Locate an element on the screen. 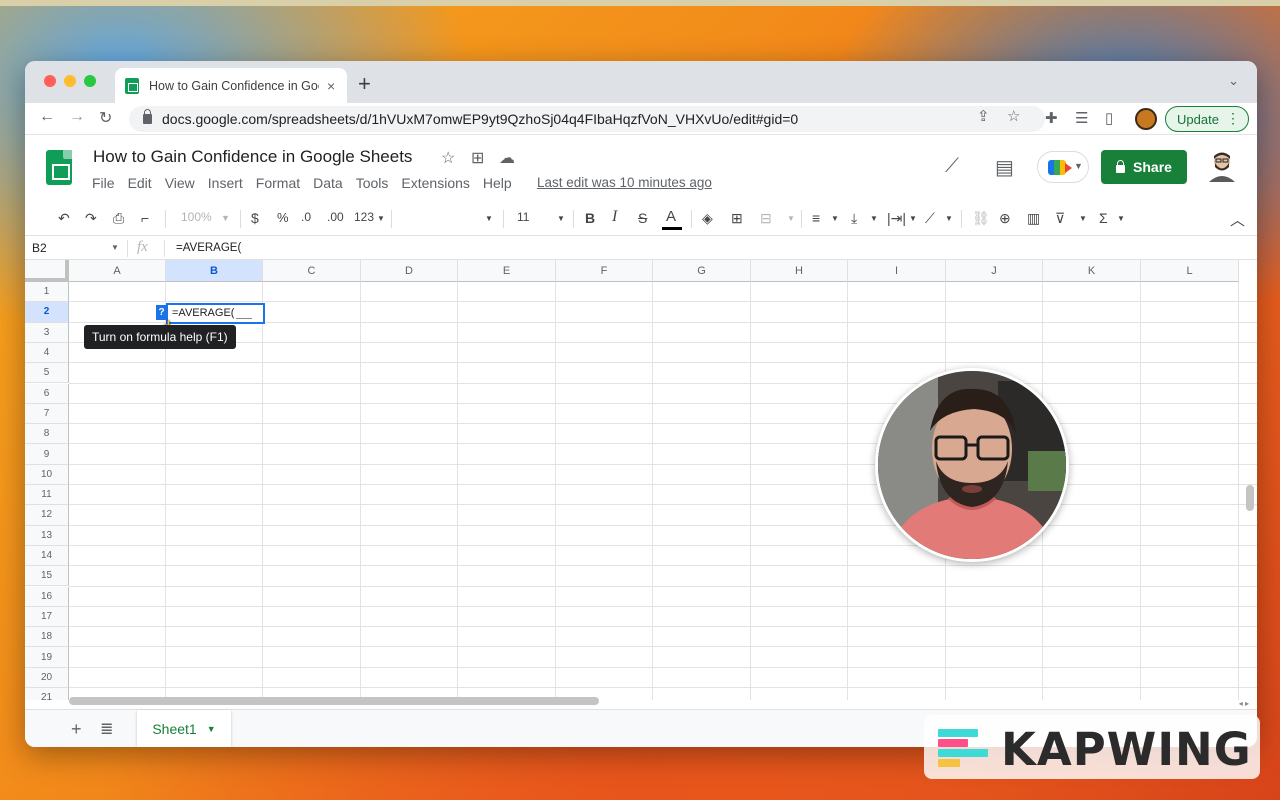 This screenshot has width=1280, height=800. rotation-caret-icon: ▼ is located at coordinates (949, 218).